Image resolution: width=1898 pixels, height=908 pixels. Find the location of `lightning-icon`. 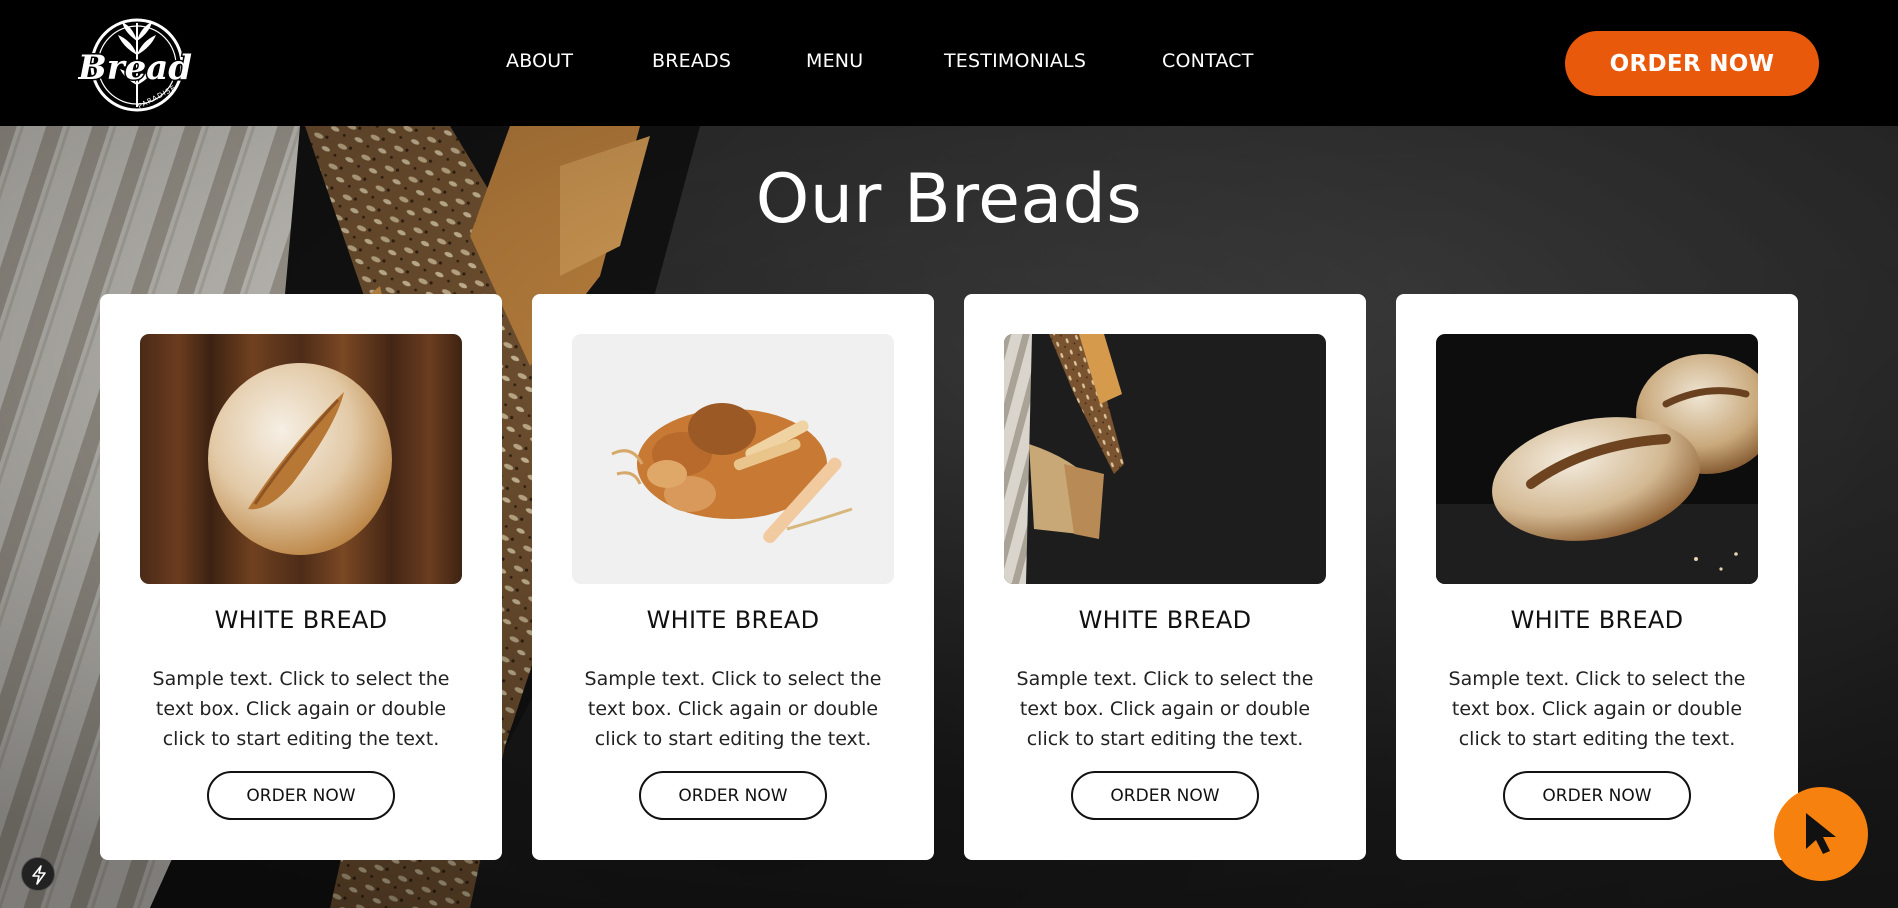

lightning-icon is located at coordinates (39, 875).